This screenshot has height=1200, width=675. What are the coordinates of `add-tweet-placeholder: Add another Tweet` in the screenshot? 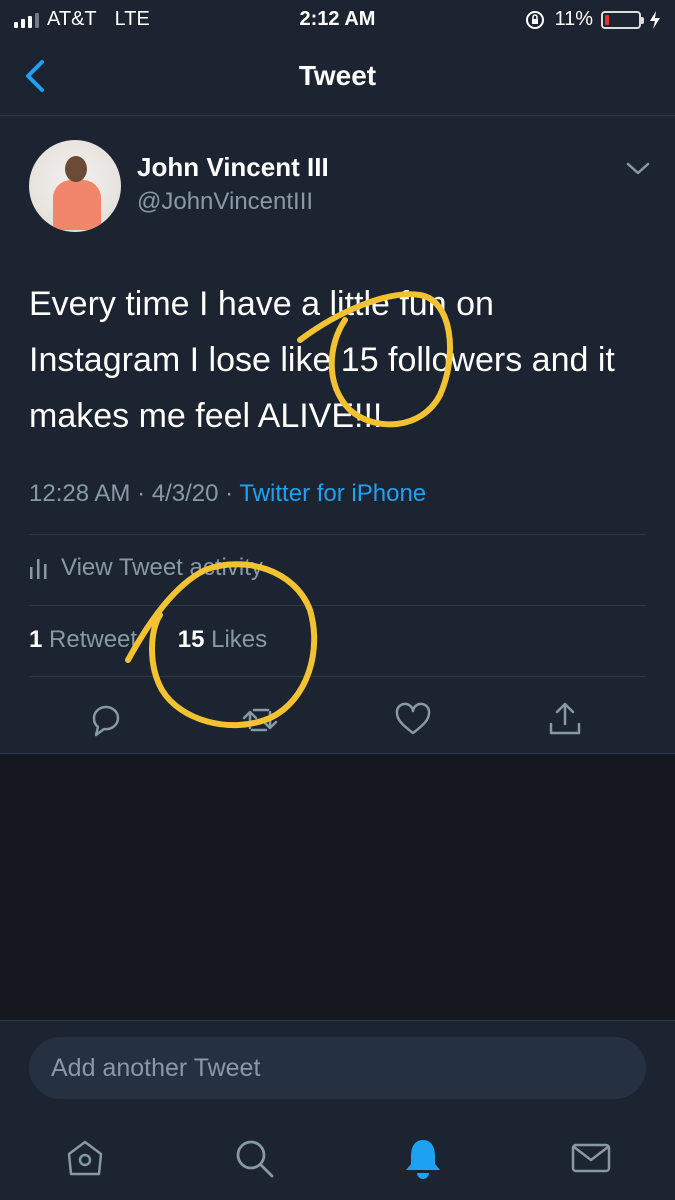 It's located at (156, 1068).